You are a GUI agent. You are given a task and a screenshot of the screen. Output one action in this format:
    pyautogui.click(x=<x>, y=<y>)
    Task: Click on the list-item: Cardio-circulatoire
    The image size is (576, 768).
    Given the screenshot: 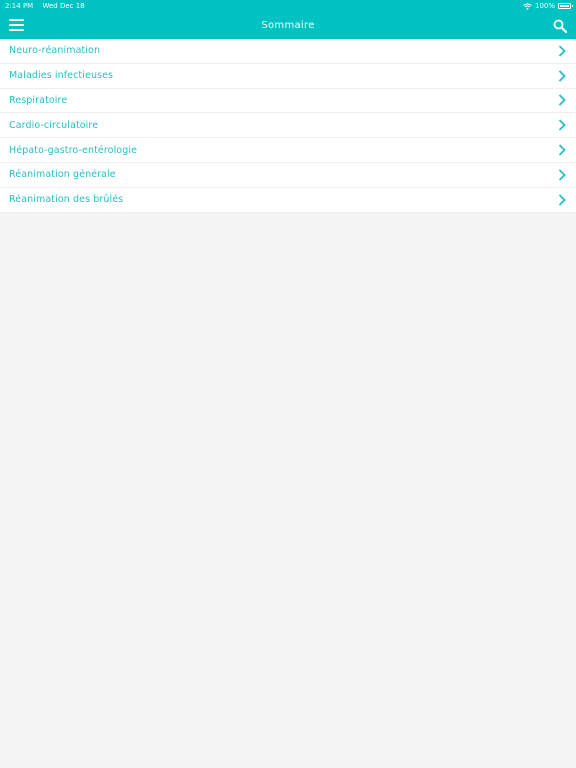 What is the action you would take?
    pyautogui.click(x=288, y=126)
    